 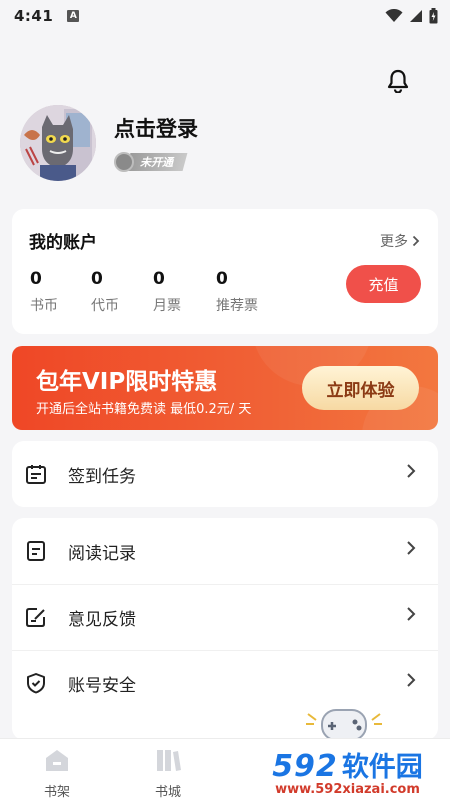 I want to click on reading-record-icon, so click(x=36, y=551).